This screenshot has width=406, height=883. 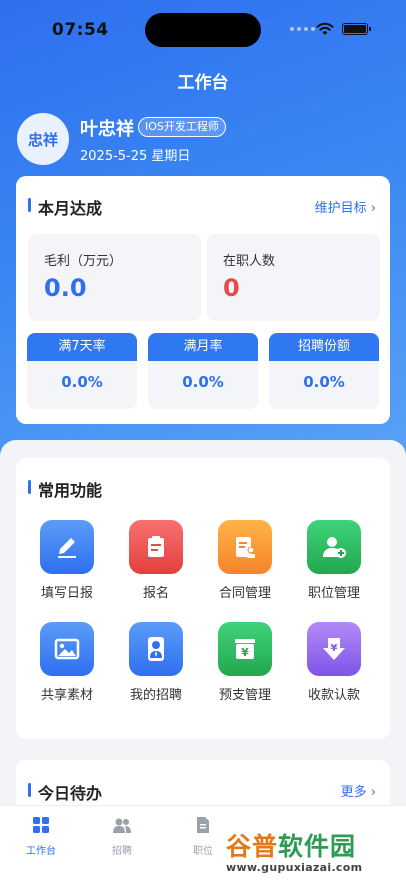 What do you see at coordinates (122, 825) in the screenshot?
I see `users-icon` at bounding box center [122, 825].